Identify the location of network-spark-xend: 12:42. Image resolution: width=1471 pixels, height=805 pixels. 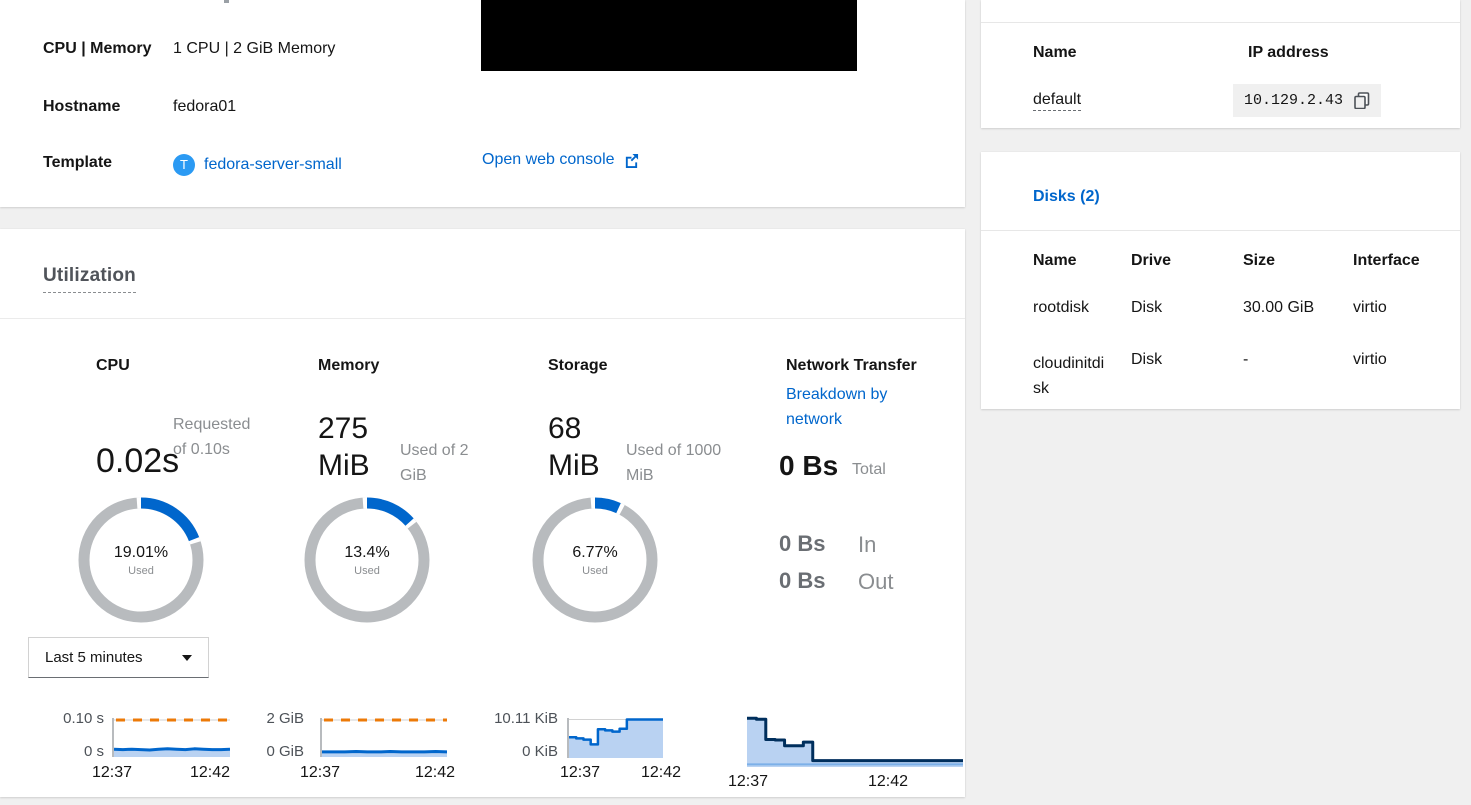
(888, 781).